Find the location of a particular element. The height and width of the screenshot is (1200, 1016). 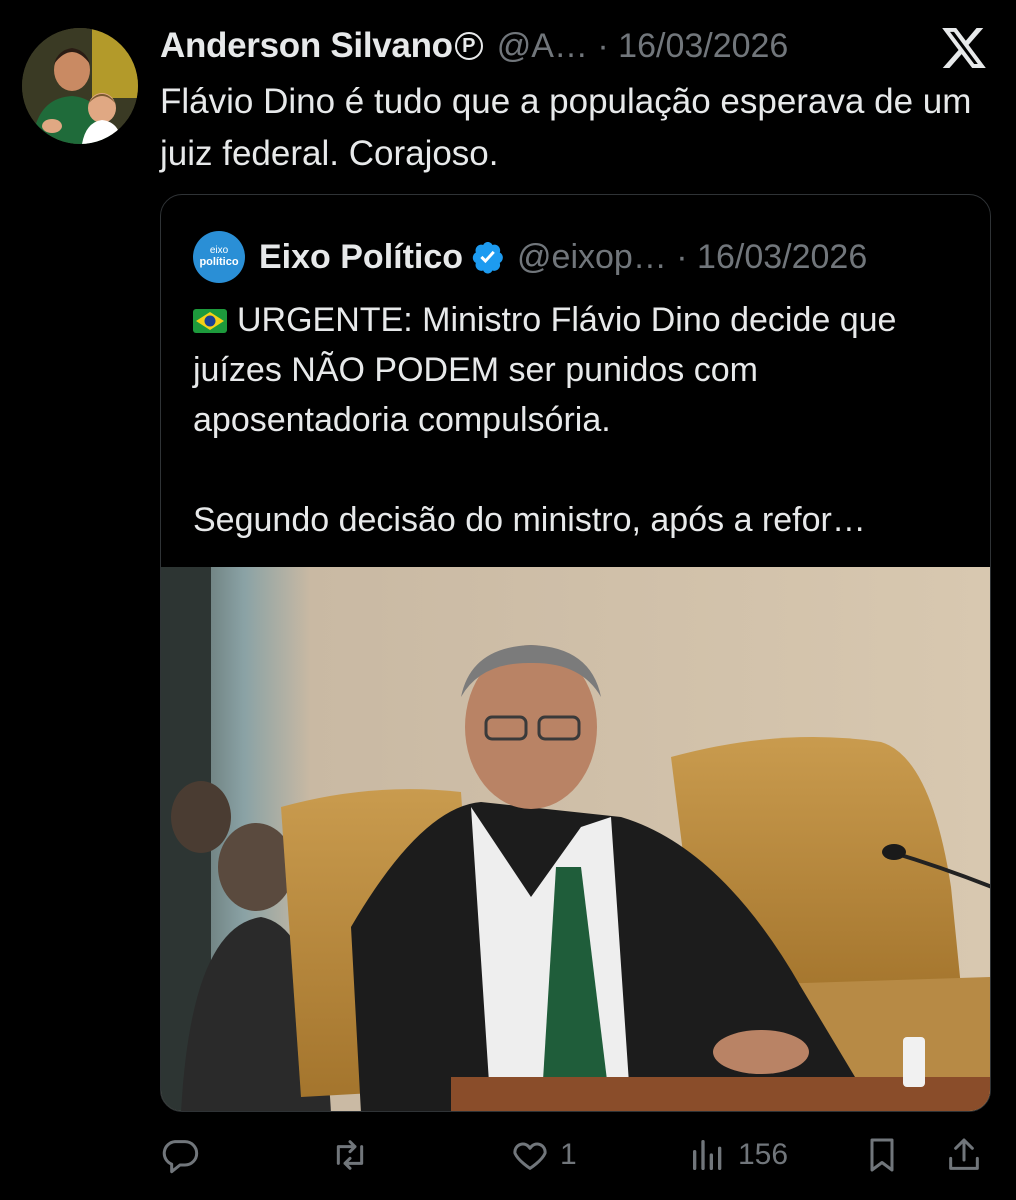

author-avatar is located at coordinates (80, 86).